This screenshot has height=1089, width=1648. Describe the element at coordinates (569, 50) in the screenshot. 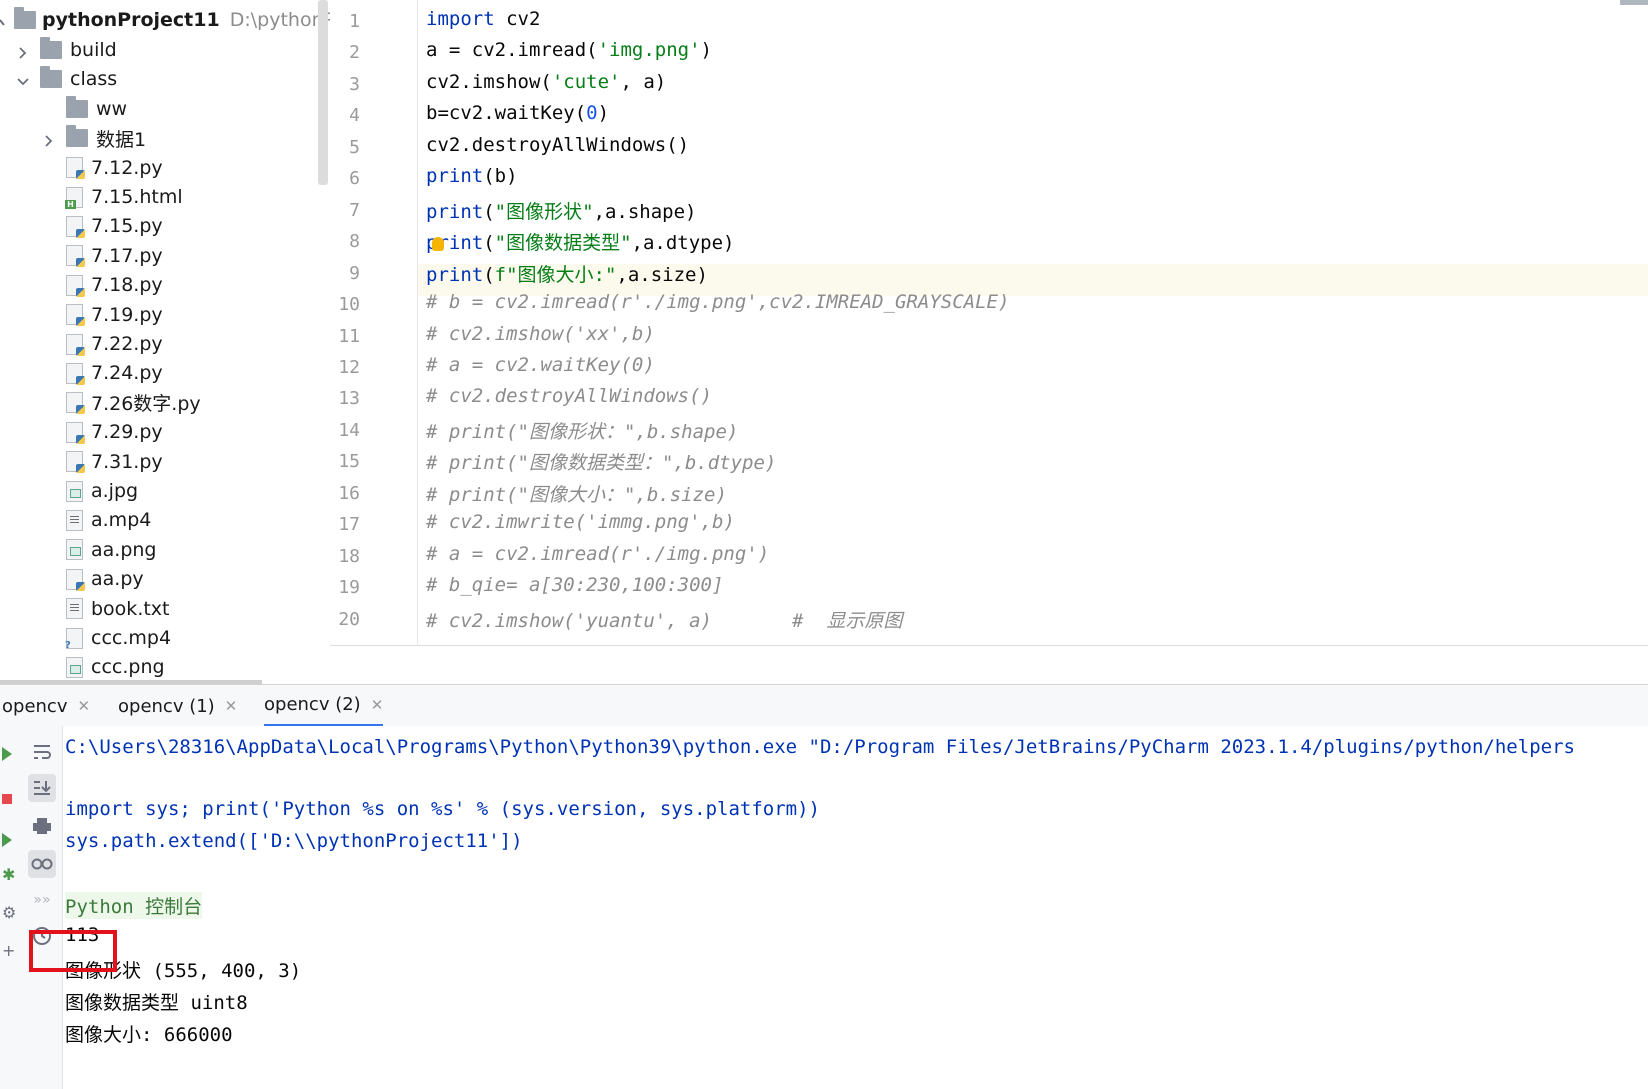

I see `code-line: a = cv2.imread('img.png')` at that location.